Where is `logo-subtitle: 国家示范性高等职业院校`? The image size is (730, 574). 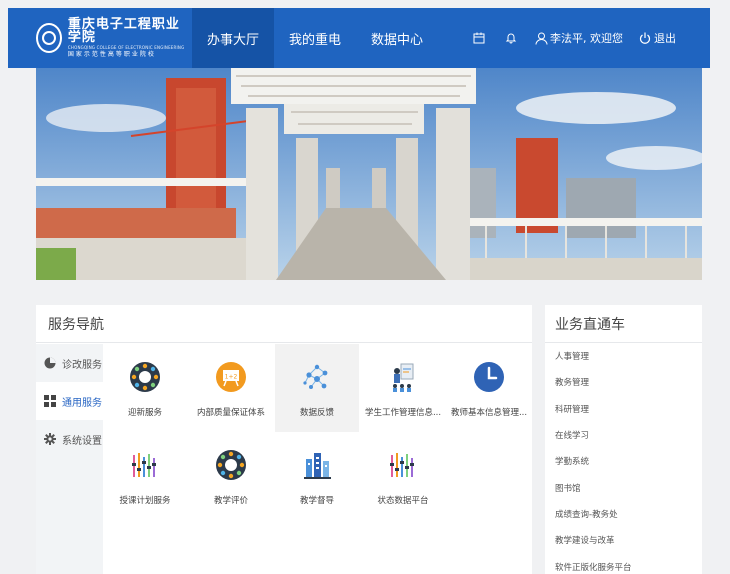 logo-subtitle: 国家示范性高等职业院校 is located at coordinates (111, 54).